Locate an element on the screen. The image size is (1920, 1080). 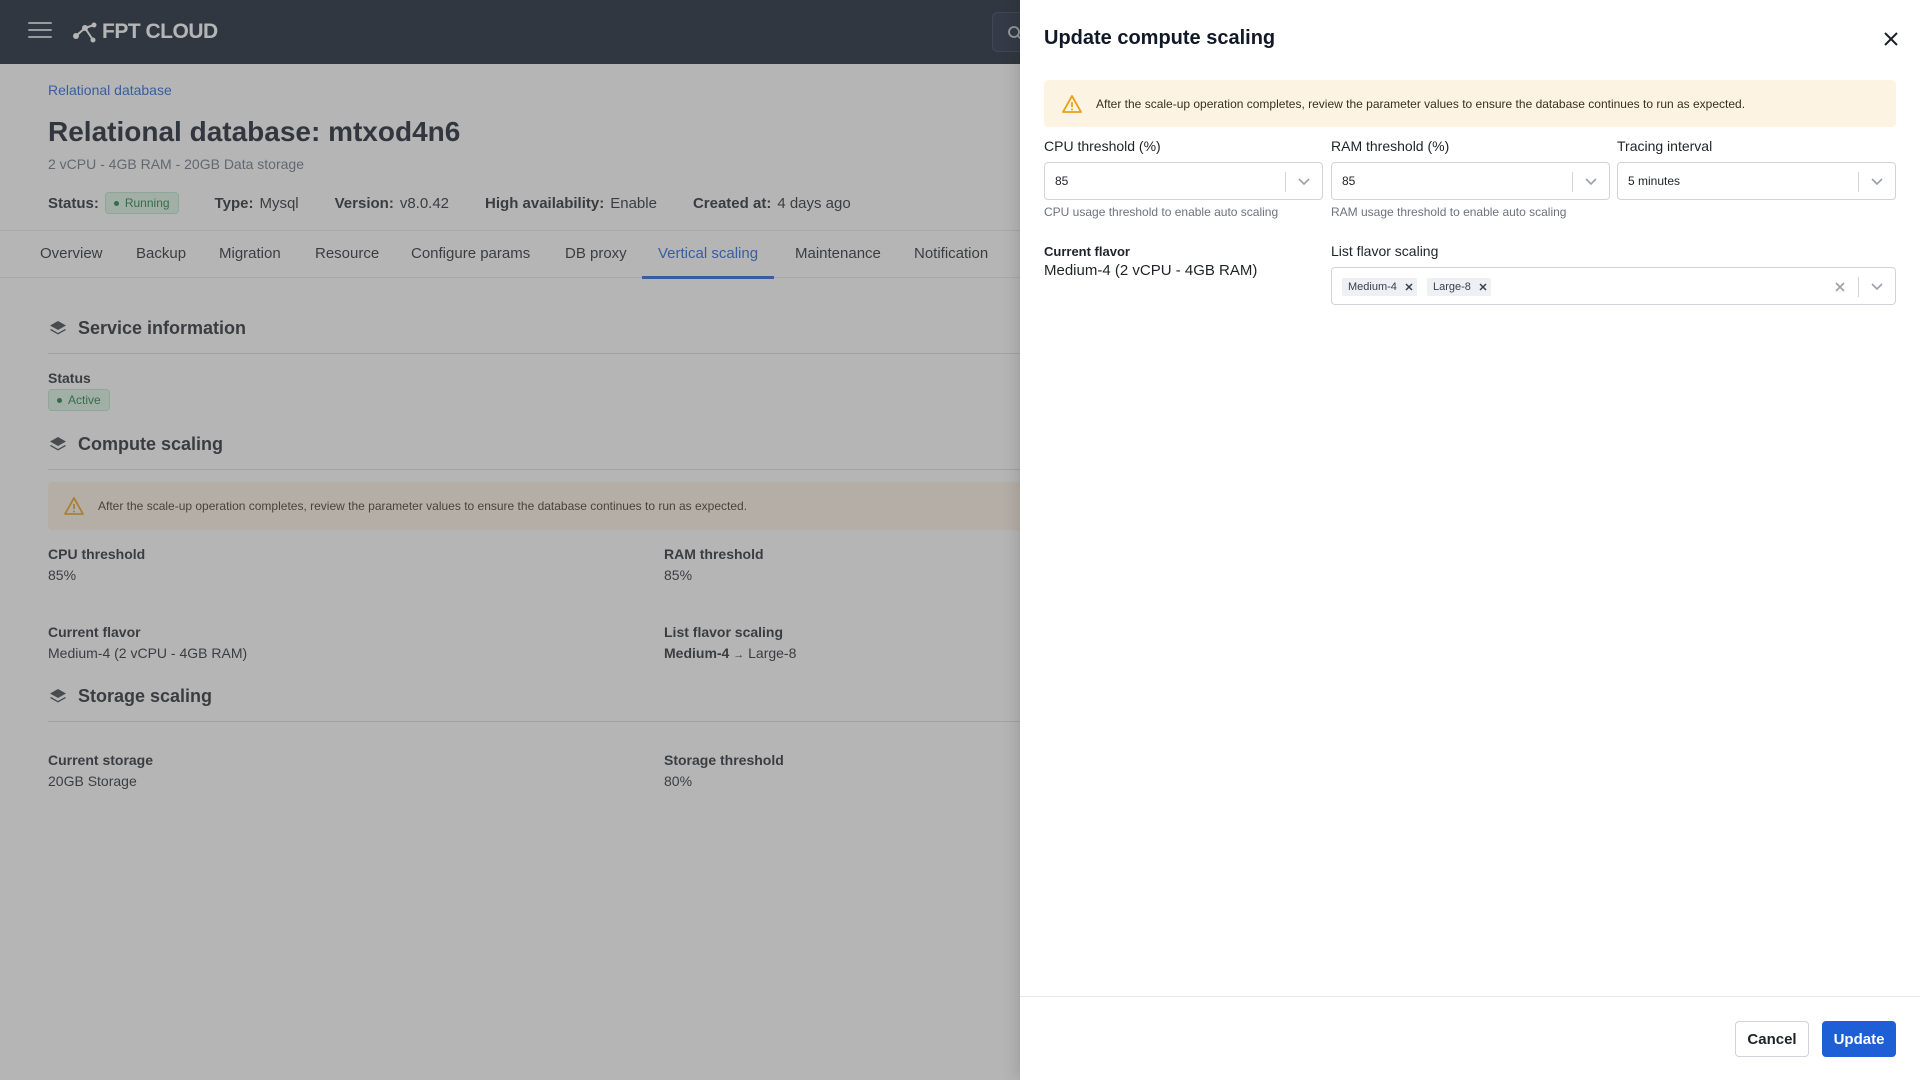
list-flavor-field-label: List flavor scaling is located at coordinates (1385, 251).